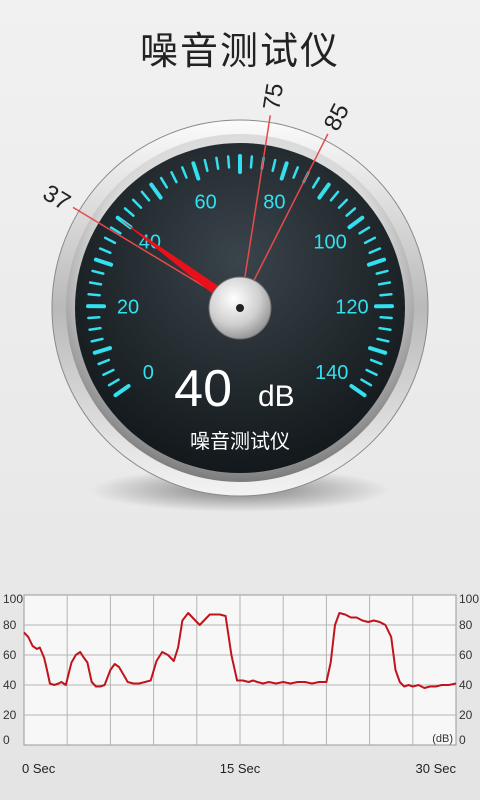 The image size is (480, 800). What do you see at coordinates (240, 441) in the screenshot?
I see `gauge-caption: 噪音测试仪` at bounding box center [240, 441].